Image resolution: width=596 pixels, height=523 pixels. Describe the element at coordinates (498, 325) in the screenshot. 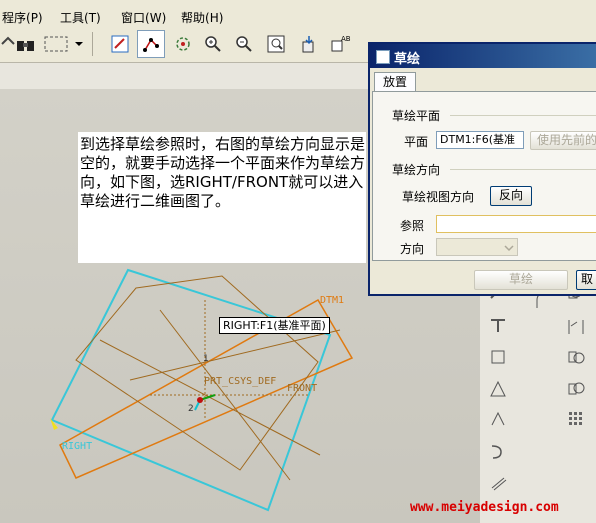

I see `shell-icon` at that location.